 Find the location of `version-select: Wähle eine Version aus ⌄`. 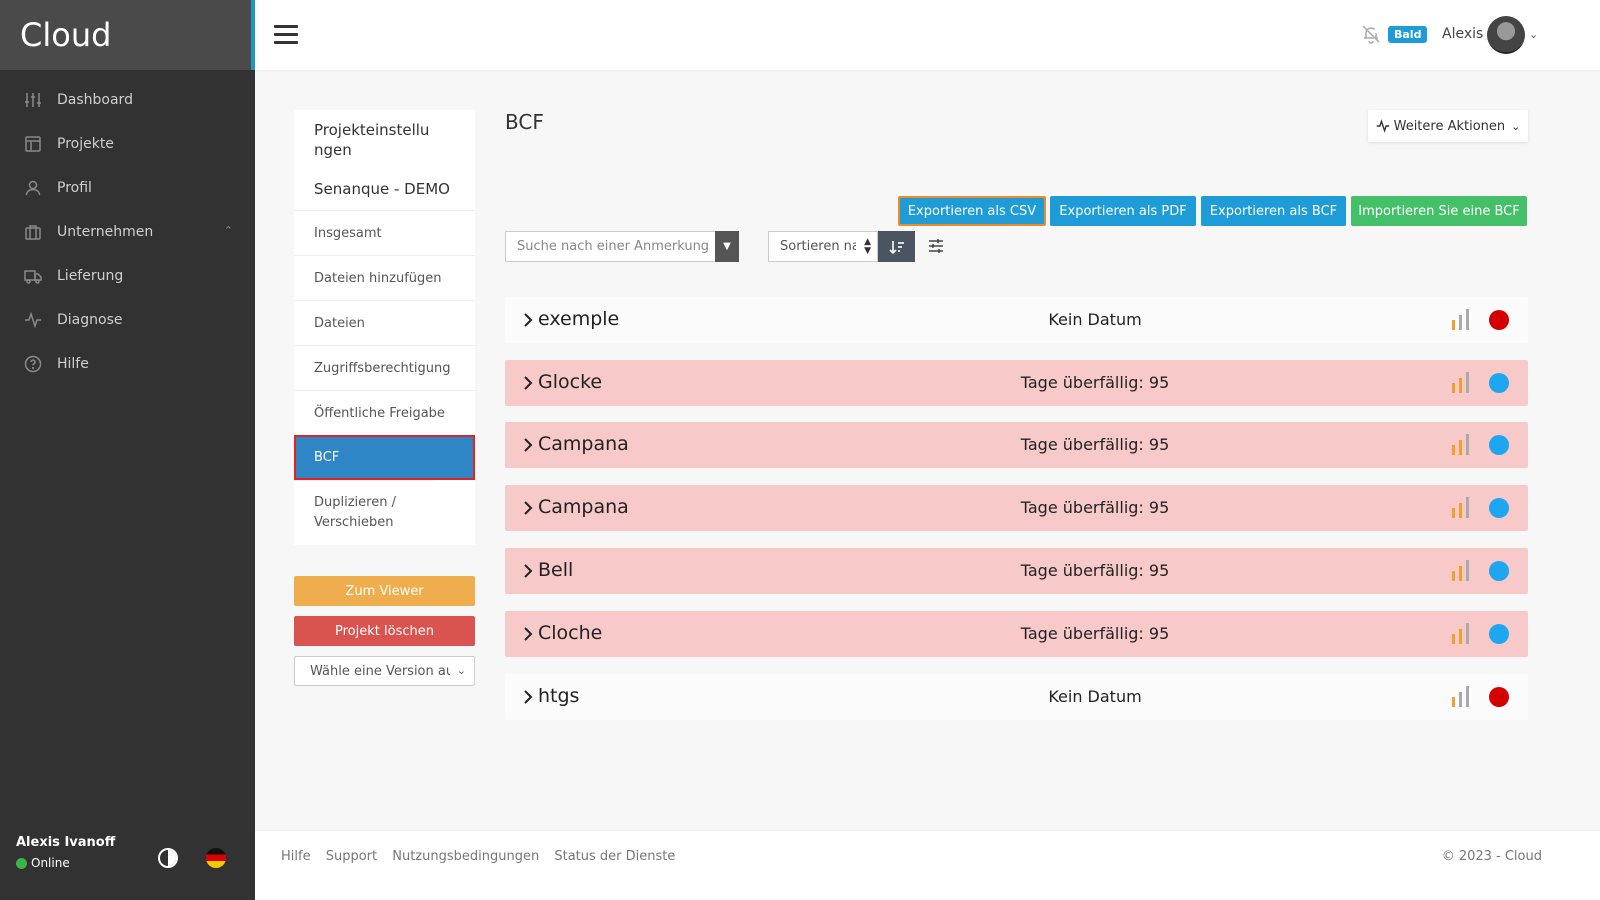

version-select: Wähle eine Version aus ⌄ is located at coordinates (384, 671).